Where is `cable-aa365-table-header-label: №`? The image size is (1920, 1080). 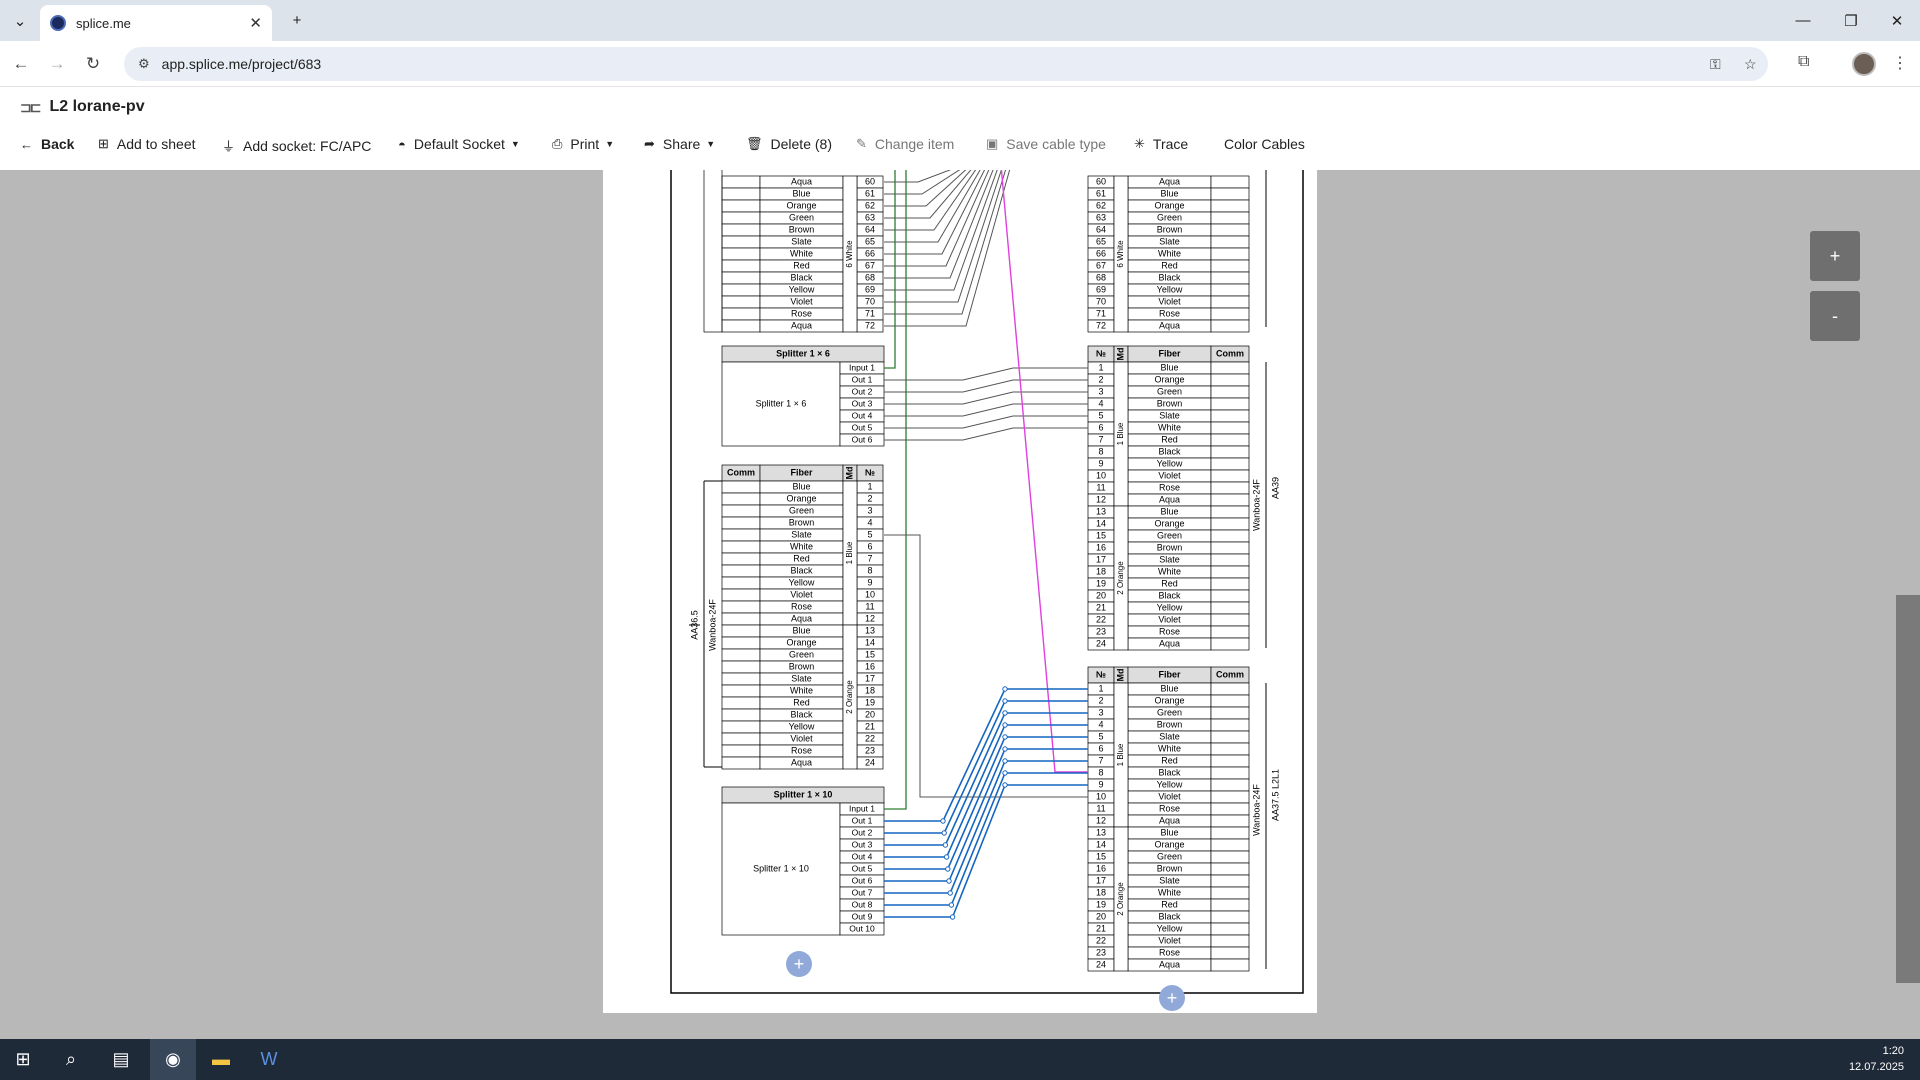
cable-aa365-table-header-label: № is located at coordinates (870, 472).